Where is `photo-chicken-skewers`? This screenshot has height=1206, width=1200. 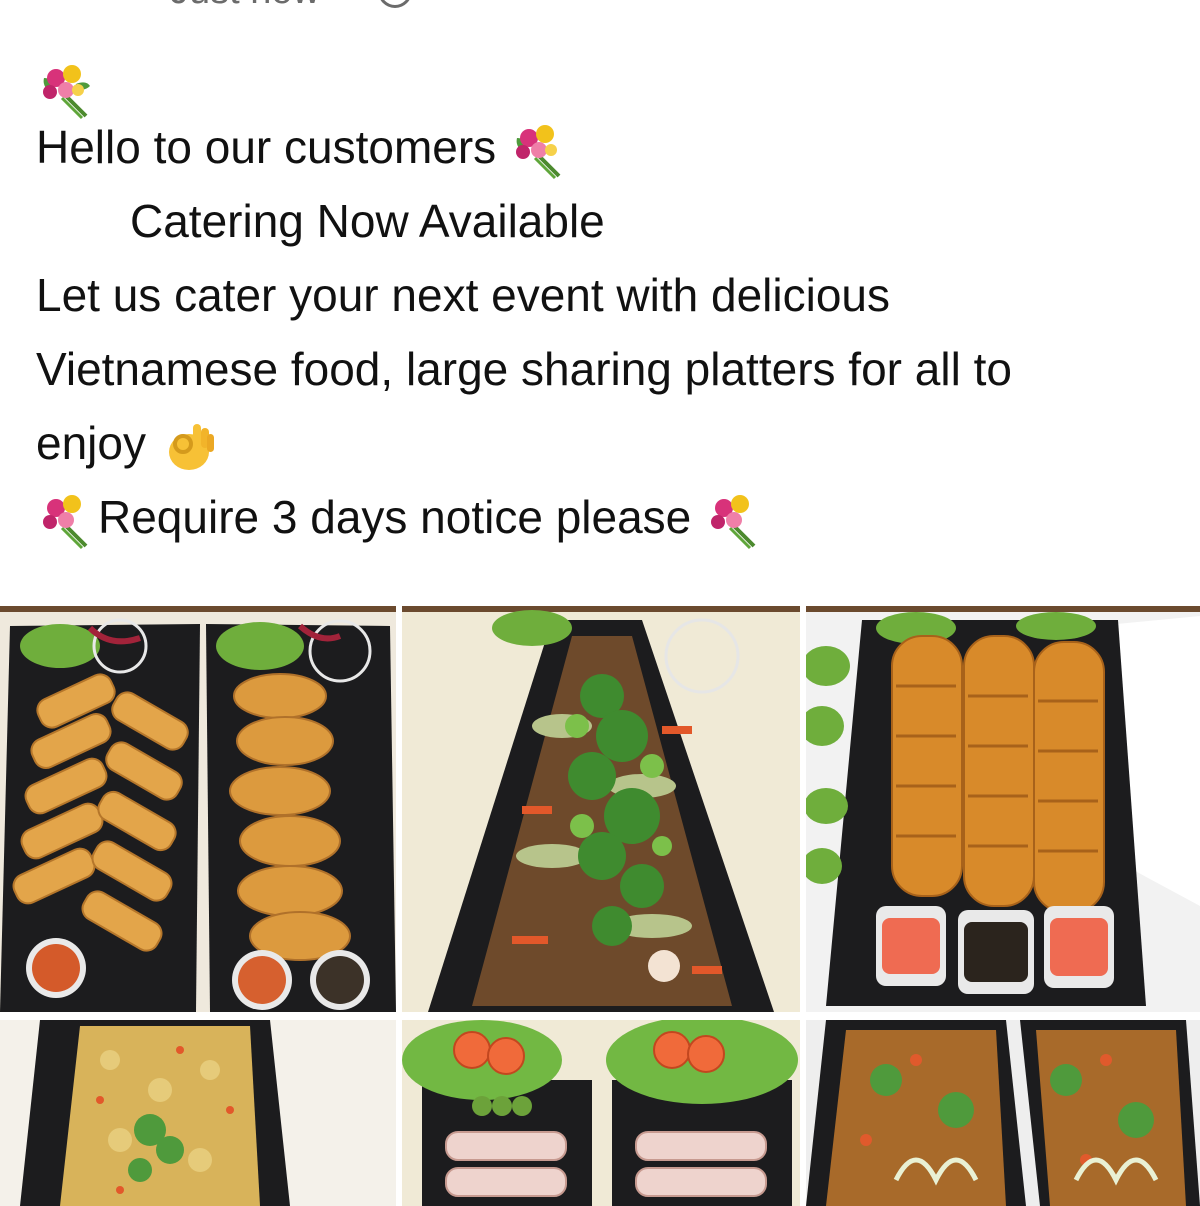
photo-chicken-skewers is located at coordinates (1003, 809).